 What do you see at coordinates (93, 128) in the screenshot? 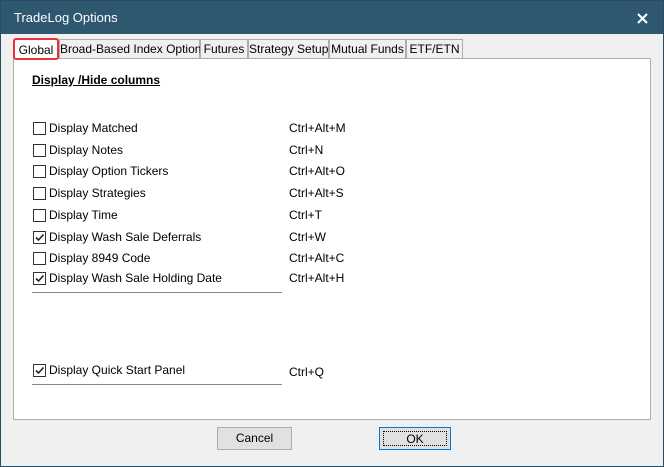
I see `option-label: Display Matched` at bounding box center [93, 128].